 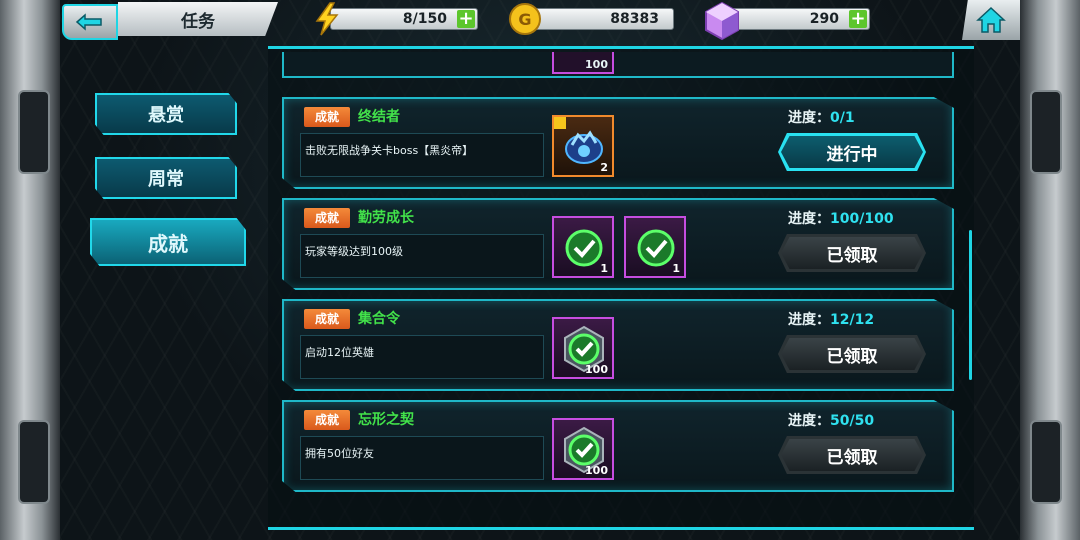 I want to click on back-arrow-icon, so click(x=88, y=22).